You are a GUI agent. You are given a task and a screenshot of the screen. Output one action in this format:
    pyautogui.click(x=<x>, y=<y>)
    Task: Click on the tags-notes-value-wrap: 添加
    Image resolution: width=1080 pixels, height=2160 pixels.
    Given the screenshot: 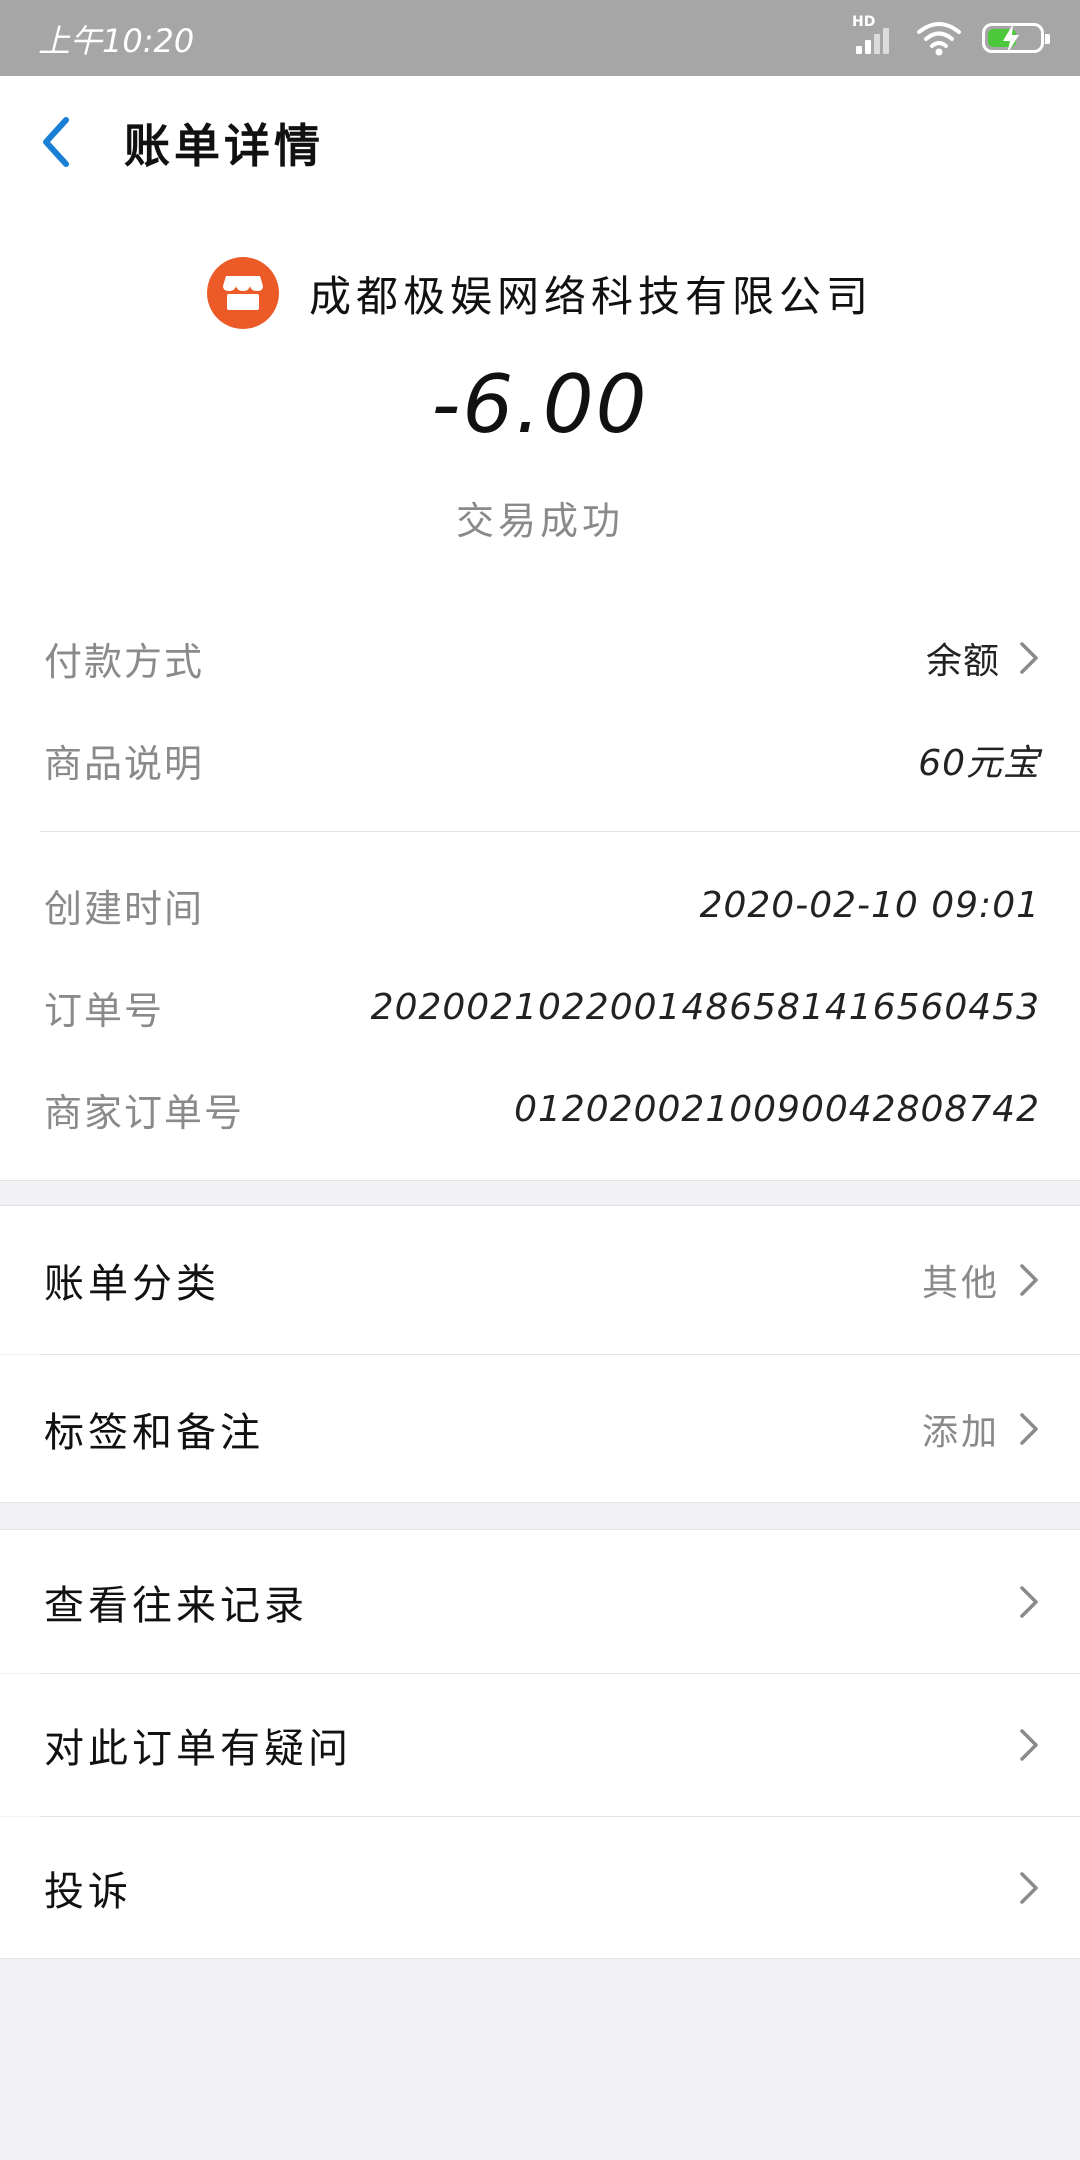 What is the action you would take?
    pyautogui.click(x=981, y=1429)
    